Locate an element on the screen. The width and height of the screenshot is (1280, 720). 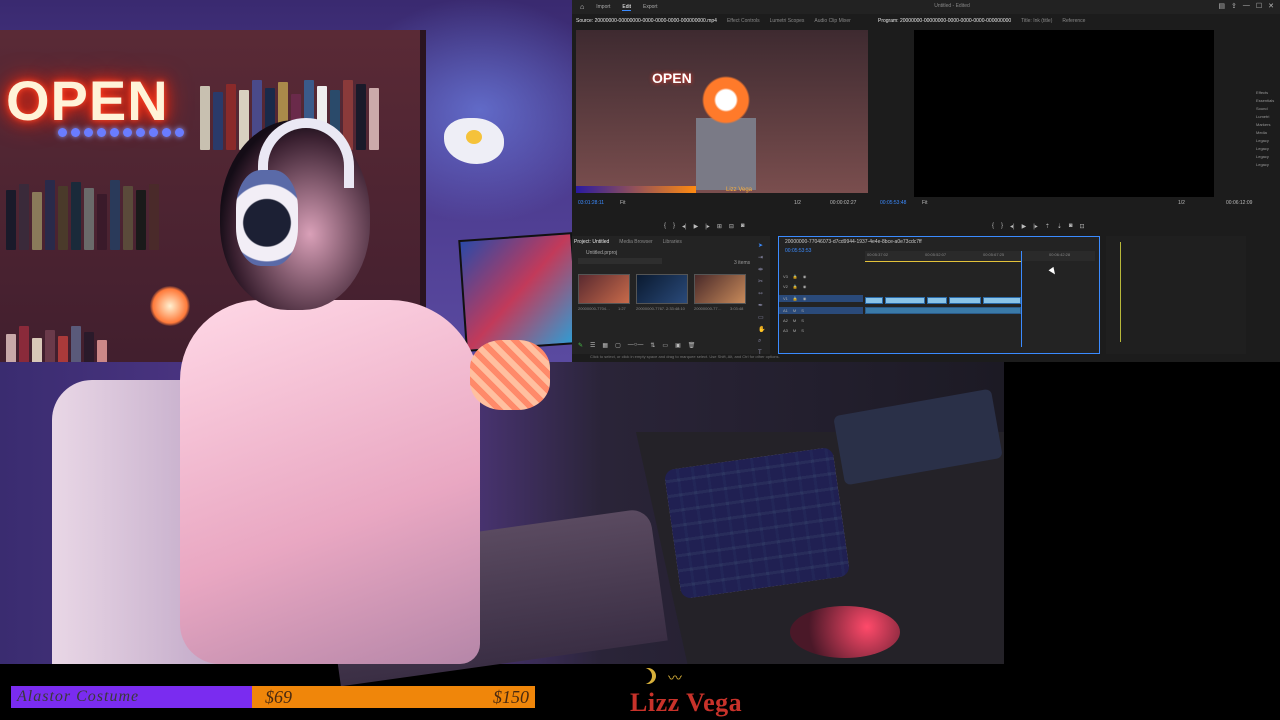
slip-icon: ⇿ is located at coordinates (762, 293).